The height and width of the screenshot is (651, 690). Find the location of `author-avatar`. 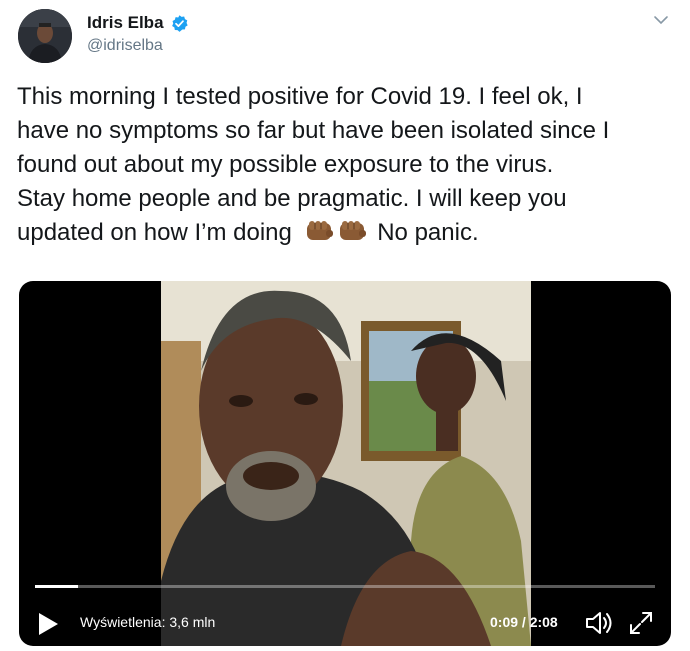

author-avatar is located at coordinates (45, 36).